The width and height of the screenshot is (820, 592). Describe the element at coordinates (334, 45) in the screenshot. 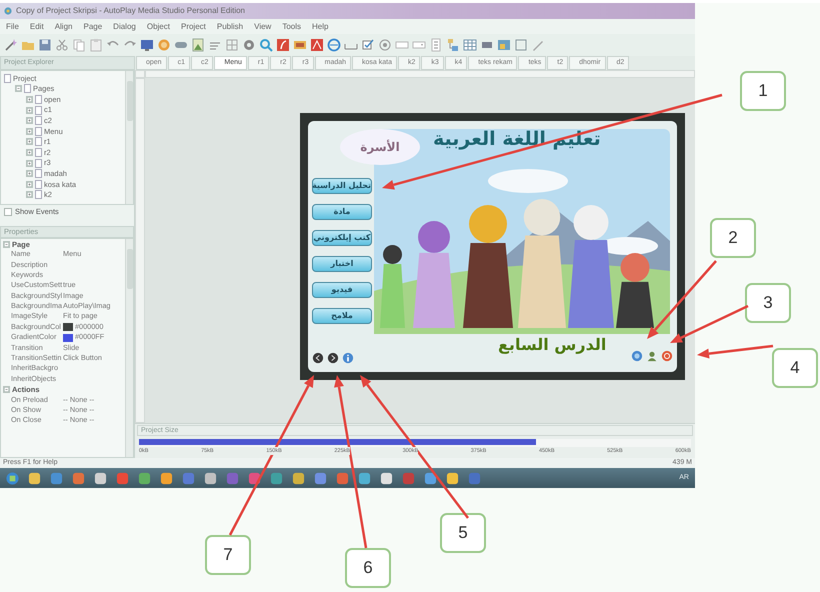

I see `browser-icon` at that location.